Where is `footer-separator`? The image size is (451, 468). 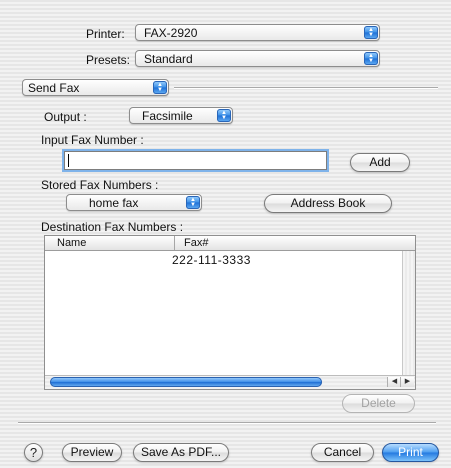
footer-separator is located at coordinates (227, 423).